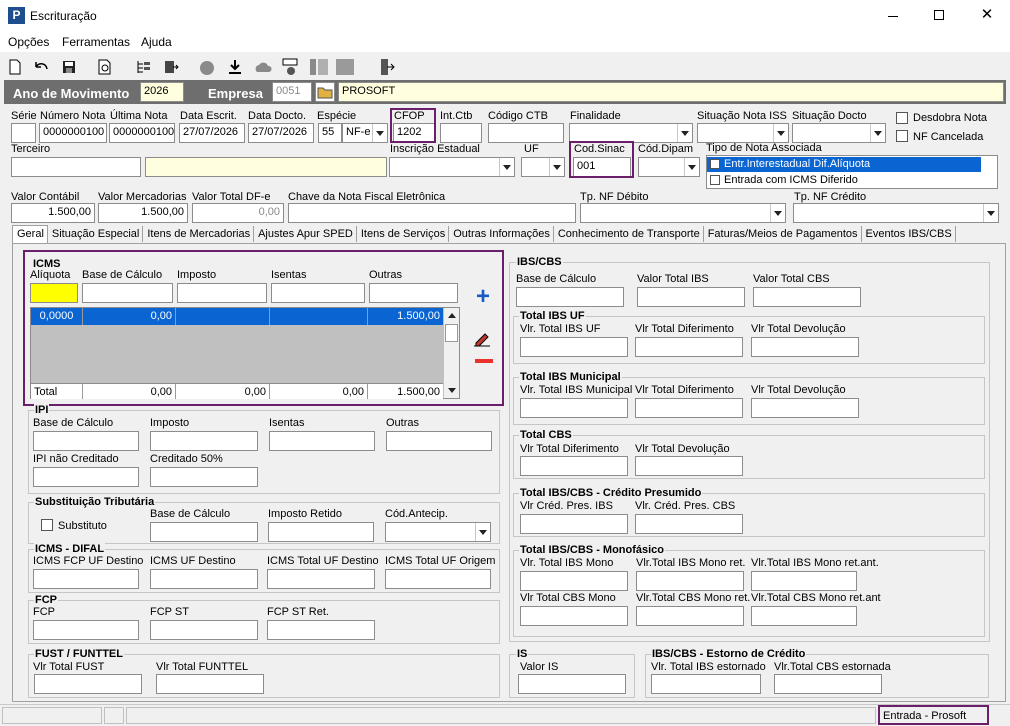 The width and height of the screenshot is (1010, 726). I want to click on ibscbs-cbs-input, so click(807, 297).